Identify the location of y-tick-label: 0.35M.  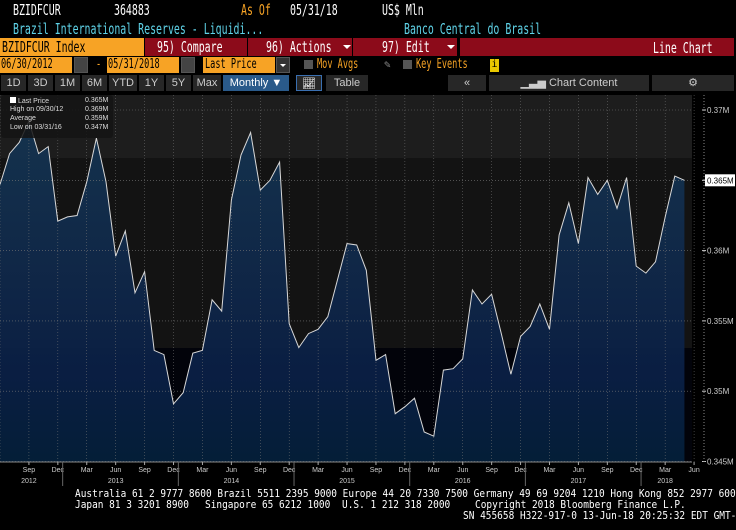
(718, 391).